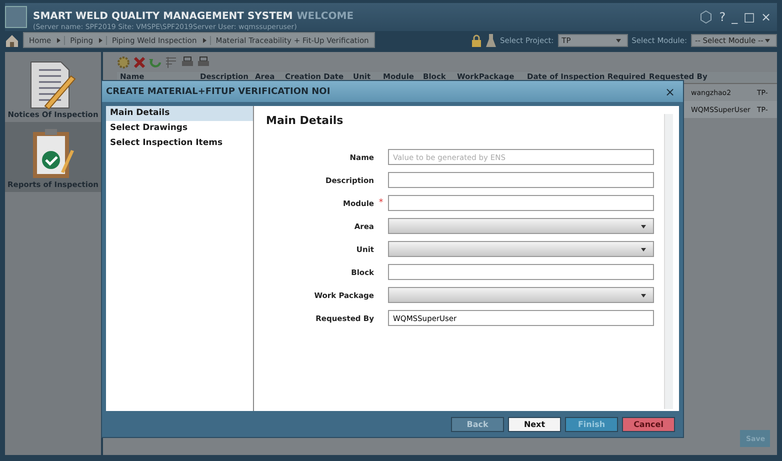  What do you see at coordinates (171, 62) in the screenshot?
I see `table-icon` at bounding box center [171, 62].